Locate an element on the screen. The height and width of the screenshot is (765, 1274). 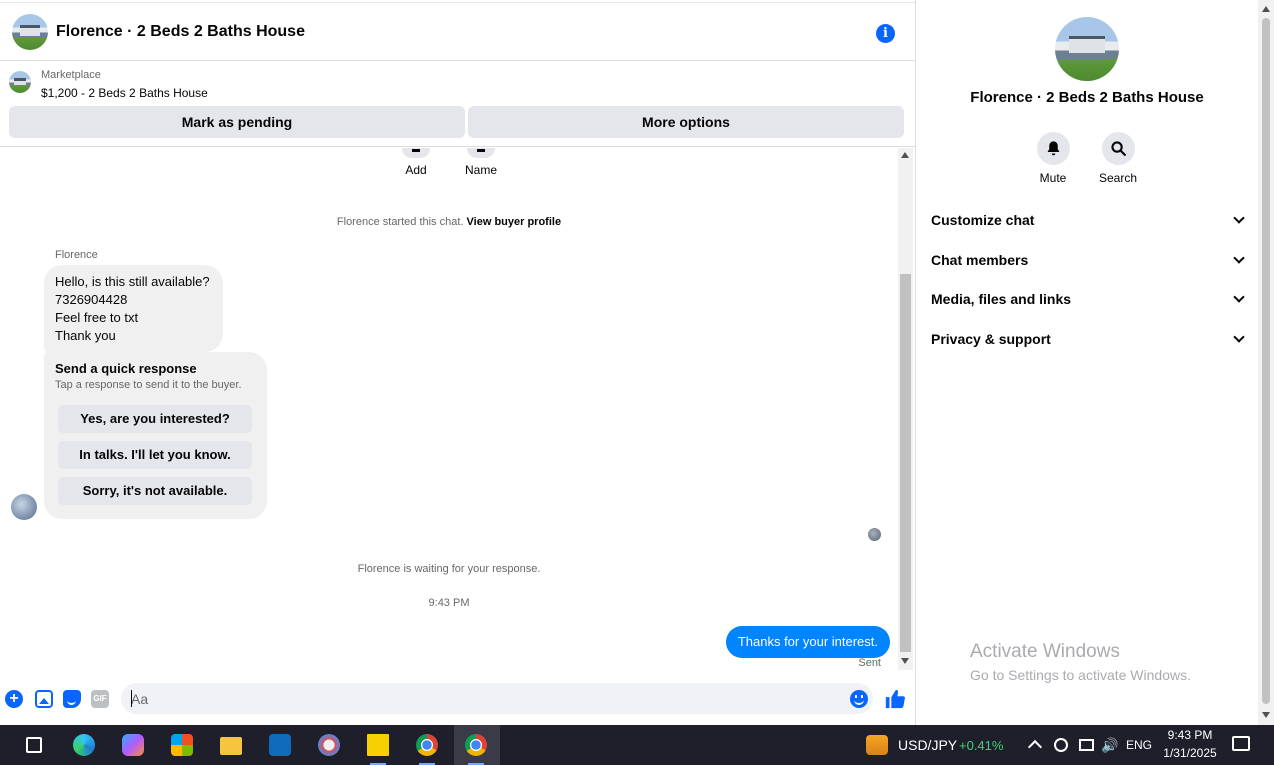
quick-response-button: In talks. I'll let you know. is located at coordinates (155, 455).